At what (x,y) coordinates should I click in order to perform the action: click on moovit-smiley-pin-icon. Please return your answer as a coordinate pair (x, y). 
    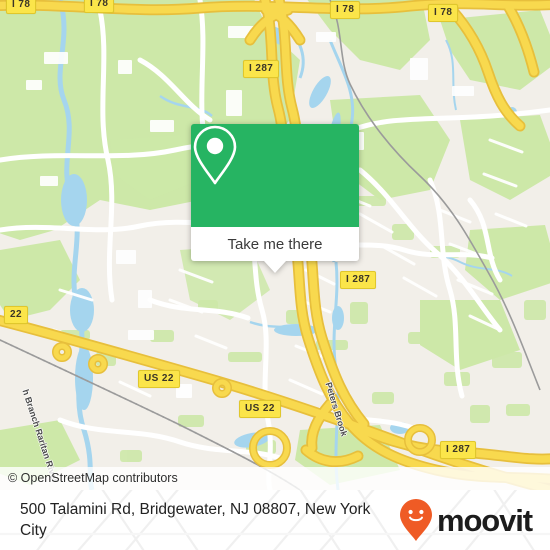
    Looking at the image, I should click on (415, 520).